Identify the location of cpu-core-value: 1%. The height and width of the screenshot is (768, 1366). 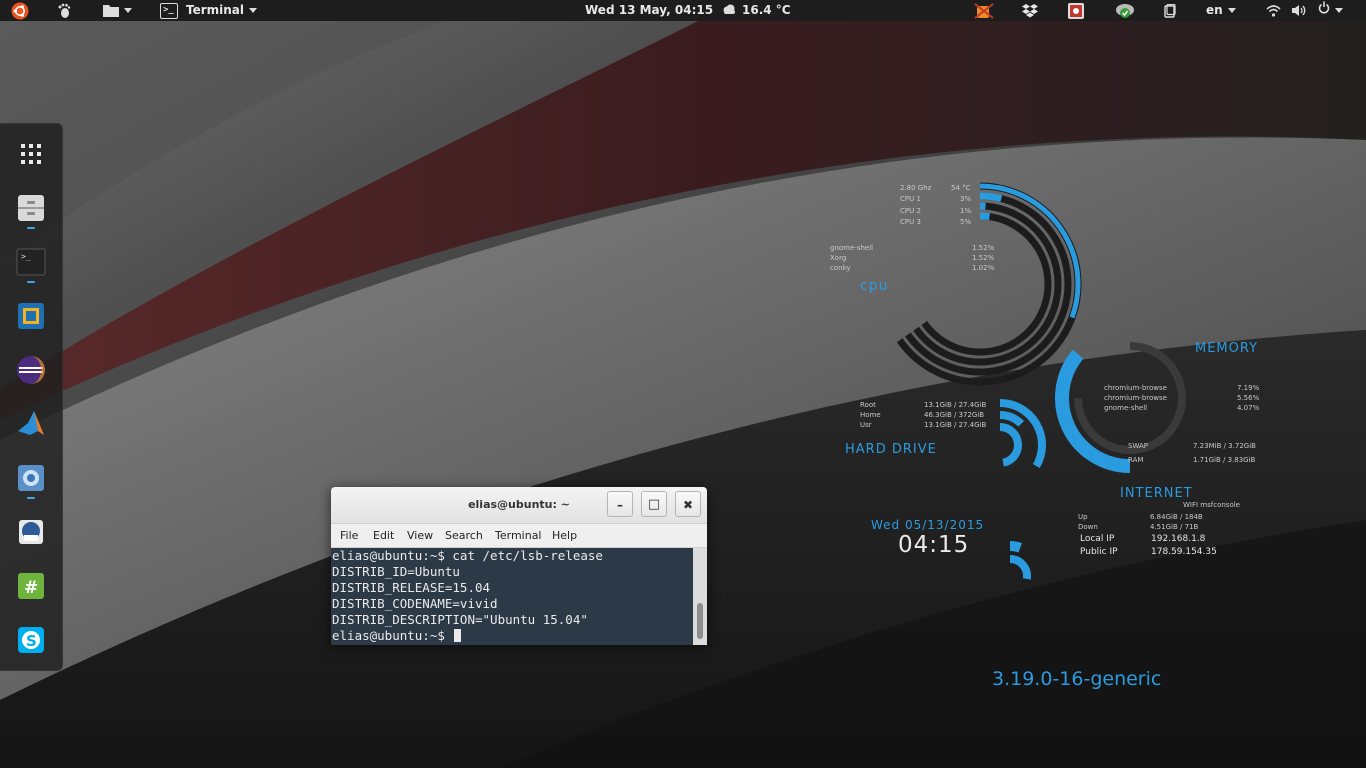
(966, 211).